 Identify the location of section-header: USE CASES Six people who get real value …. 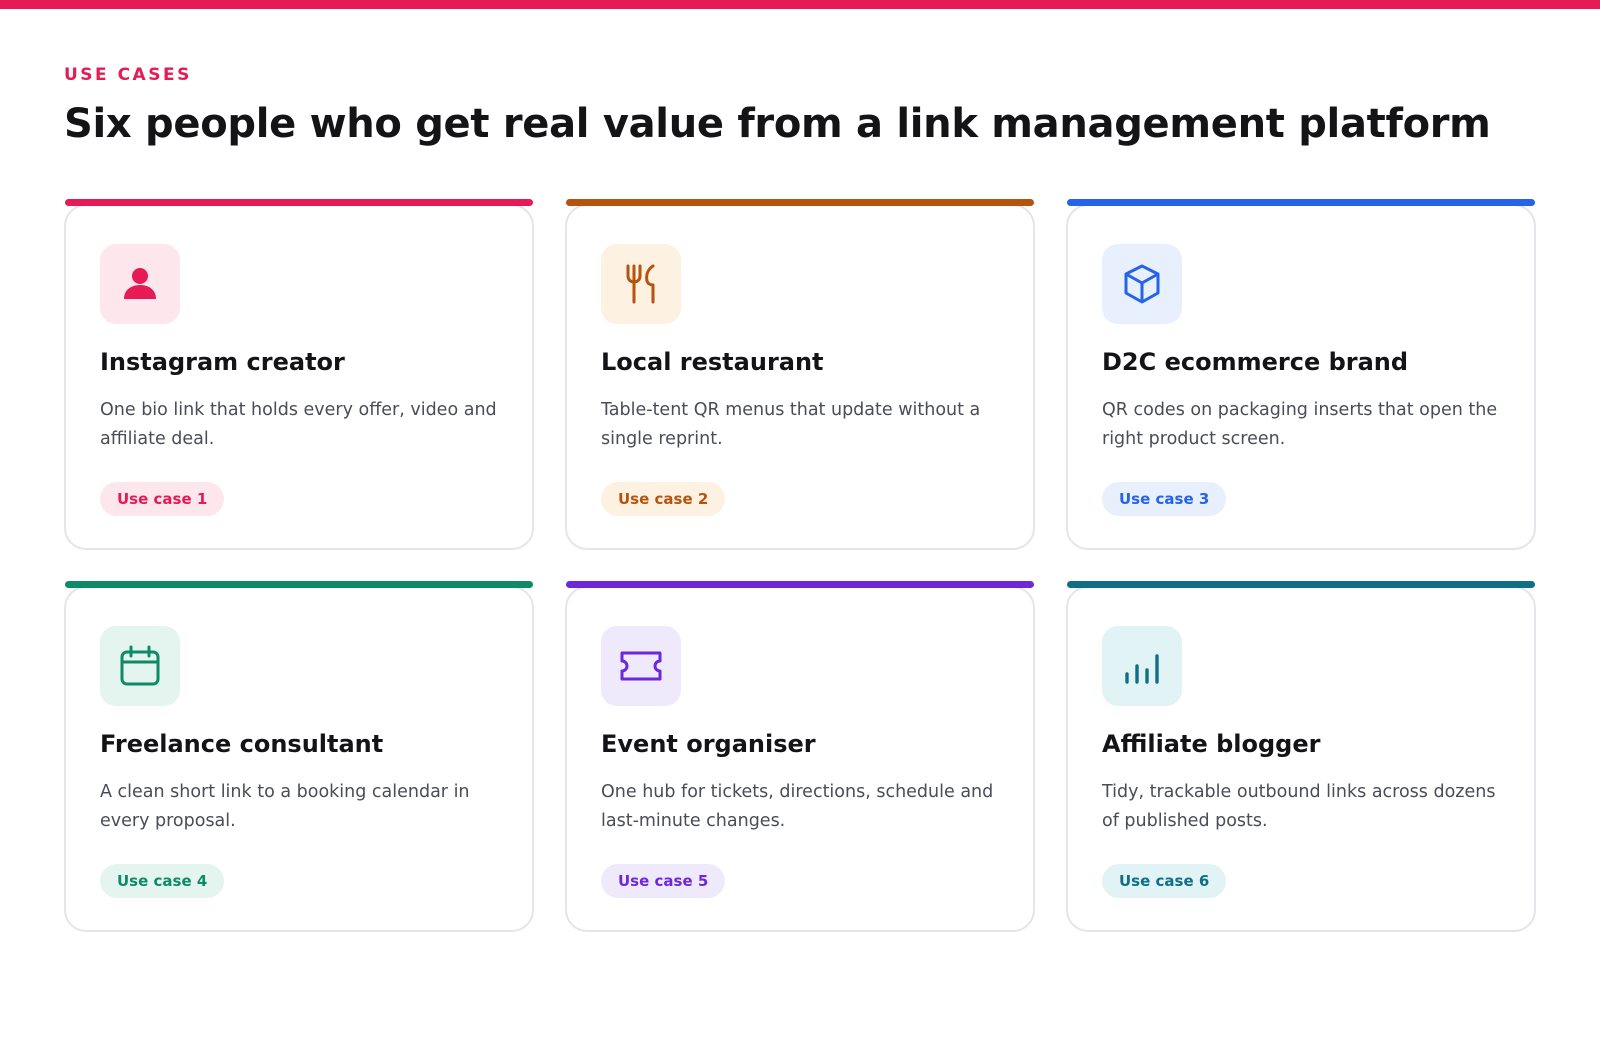
(804, 107).